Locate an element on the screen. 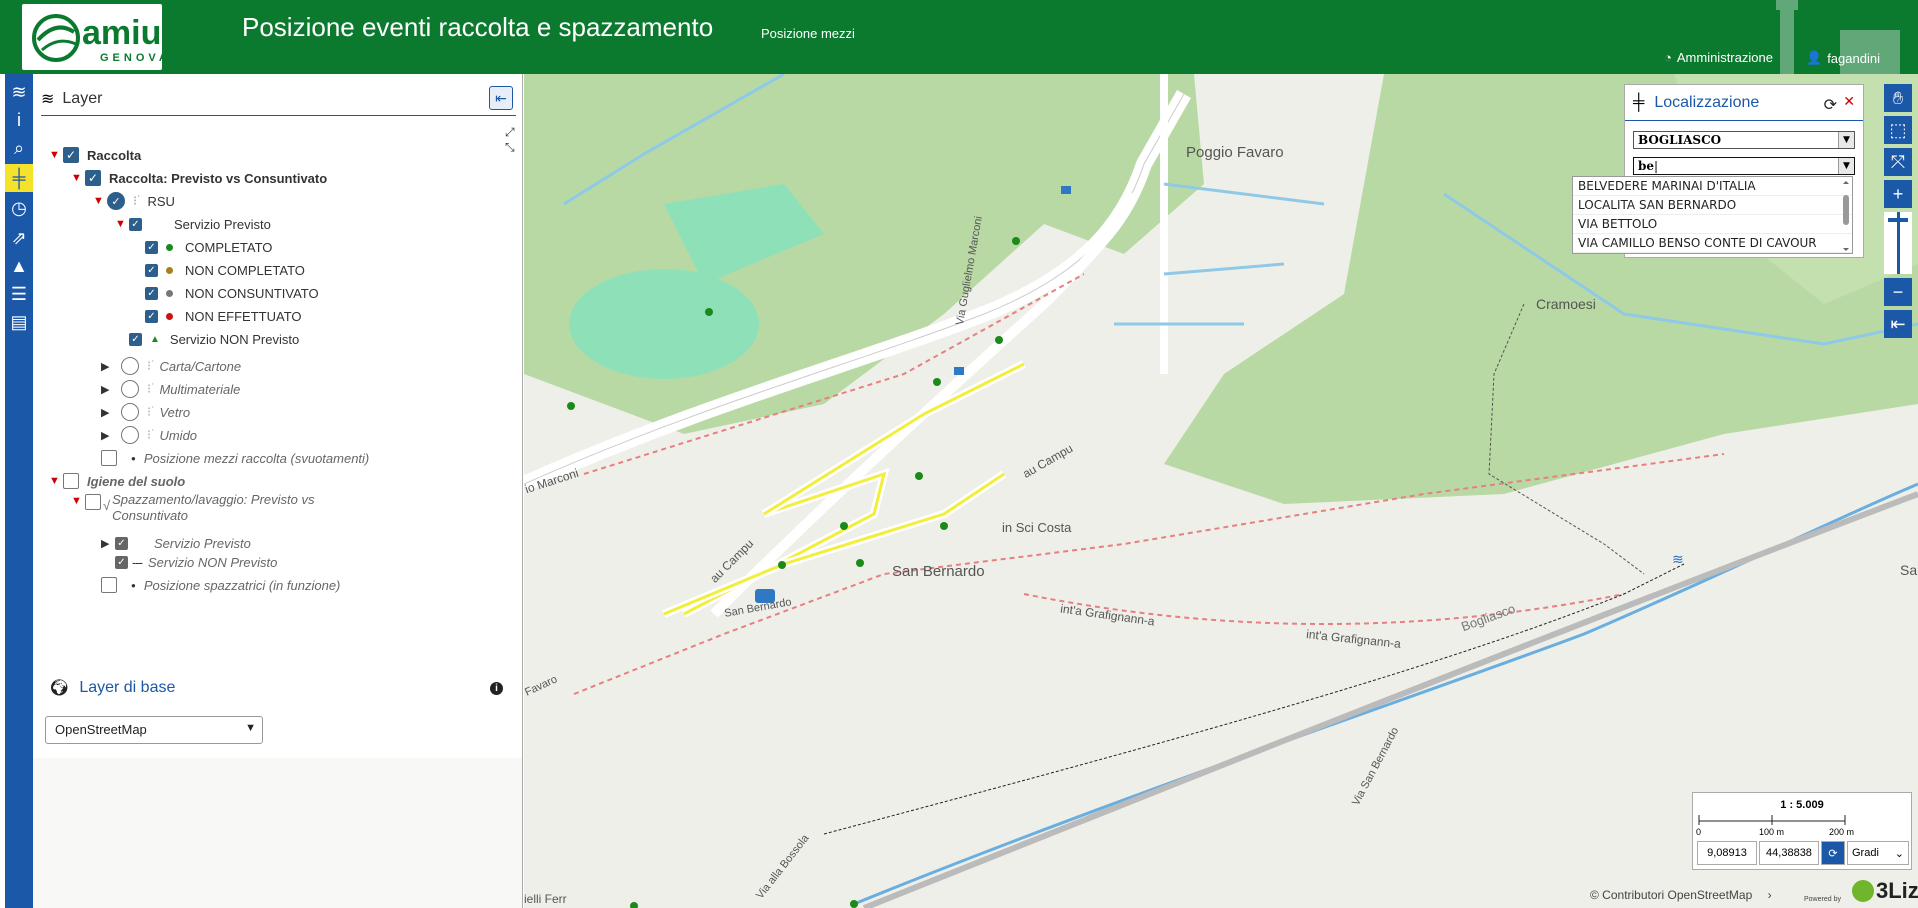  dropdown-scrollbar is located at coordinates (1846, 216).